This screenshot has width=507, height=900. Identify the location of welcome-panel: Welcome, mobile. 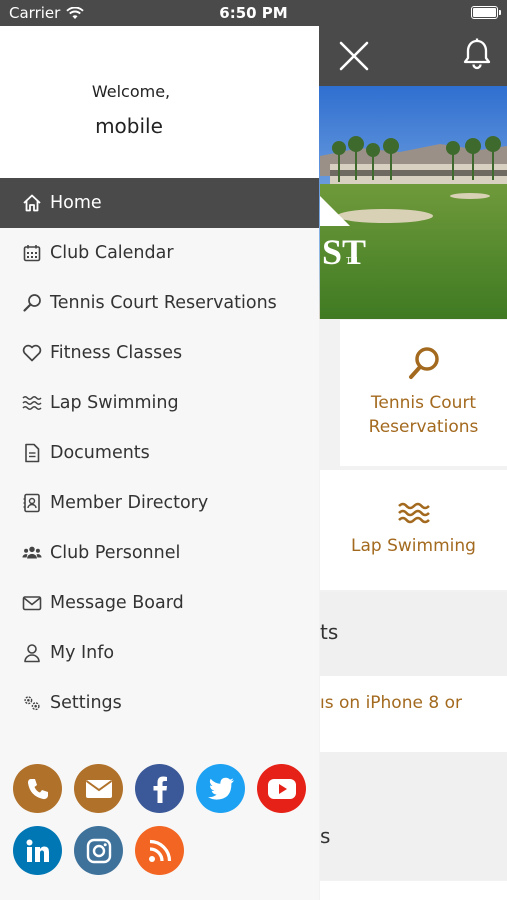
(159, 102).